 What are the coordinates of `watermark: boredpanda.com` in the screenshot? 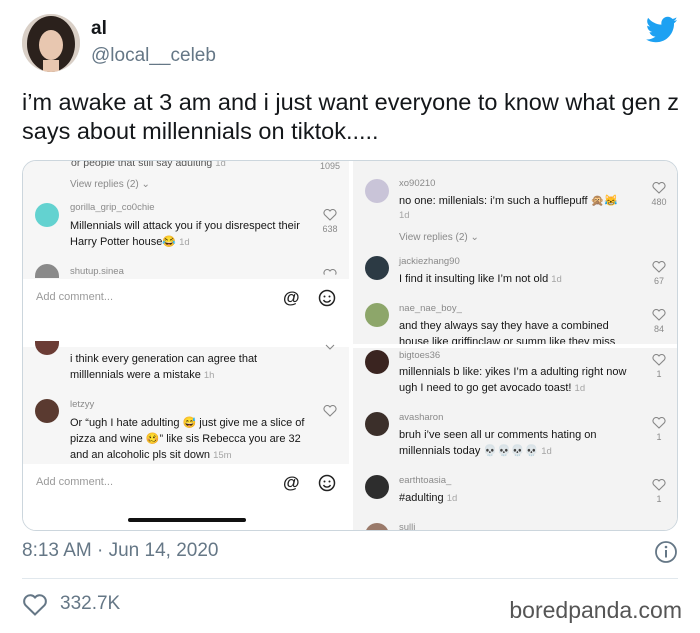 It's located at (595, 610).